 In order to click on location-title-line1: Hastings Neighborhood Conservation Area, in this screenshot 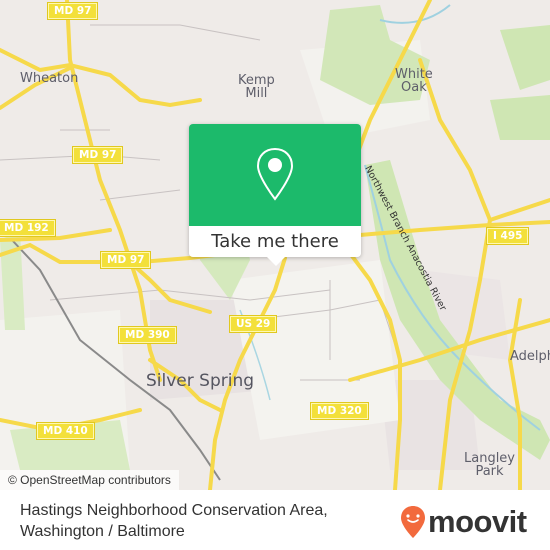, I will do `click(174, 510)`.